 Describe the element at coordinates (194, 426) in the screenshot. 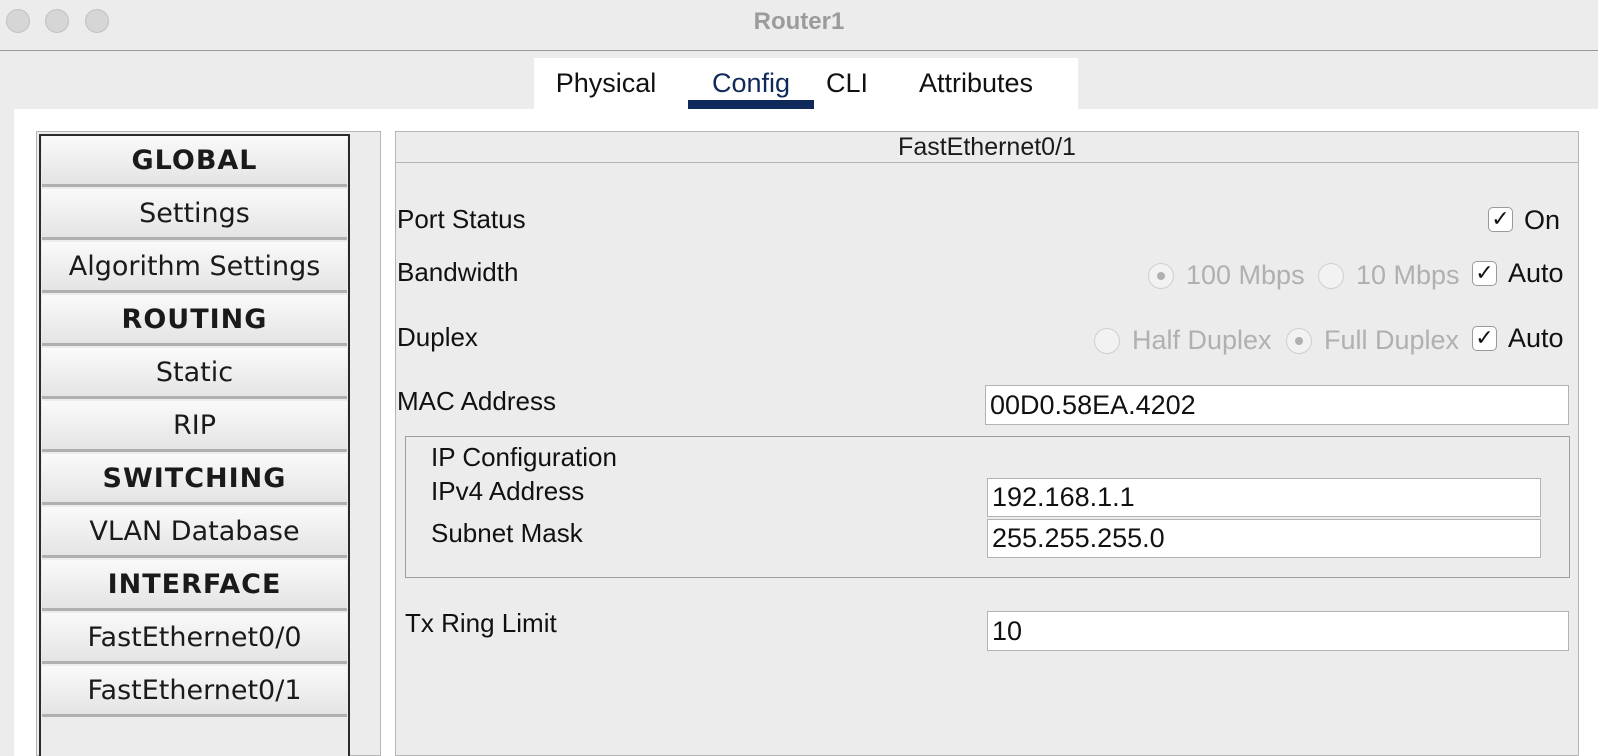

I see `sidebar-item-rip: RIP` at that location.